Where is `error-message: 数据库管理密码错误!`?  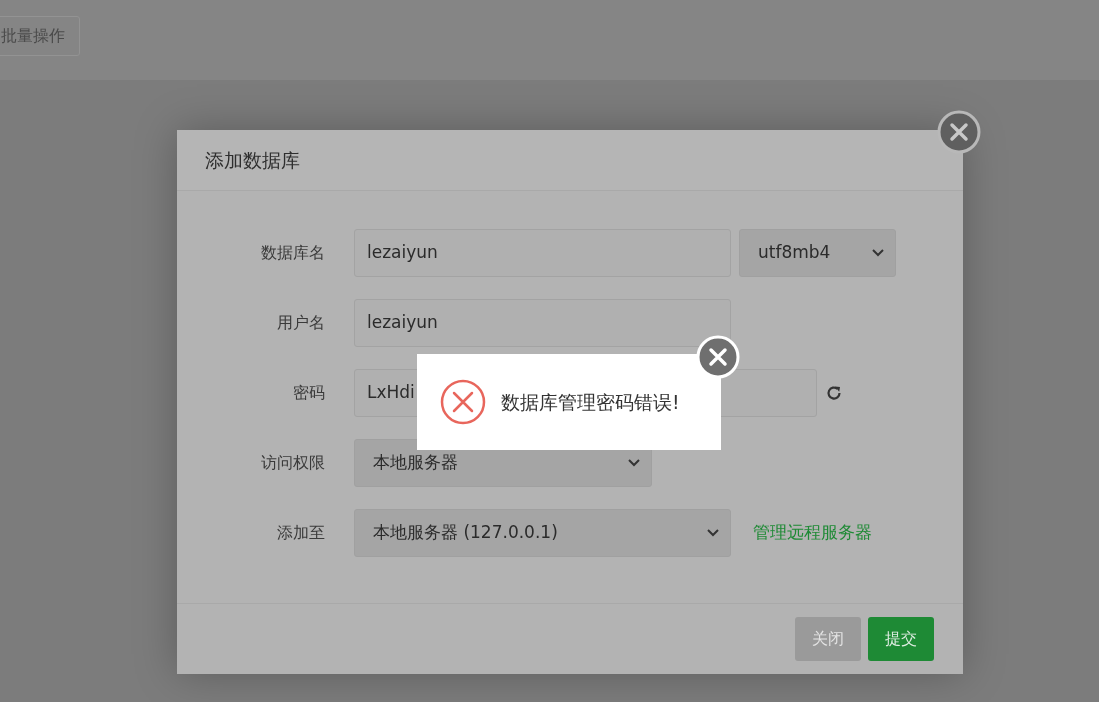 error-message: 数据库管理密码错误! is located at coordinates (590, 402).